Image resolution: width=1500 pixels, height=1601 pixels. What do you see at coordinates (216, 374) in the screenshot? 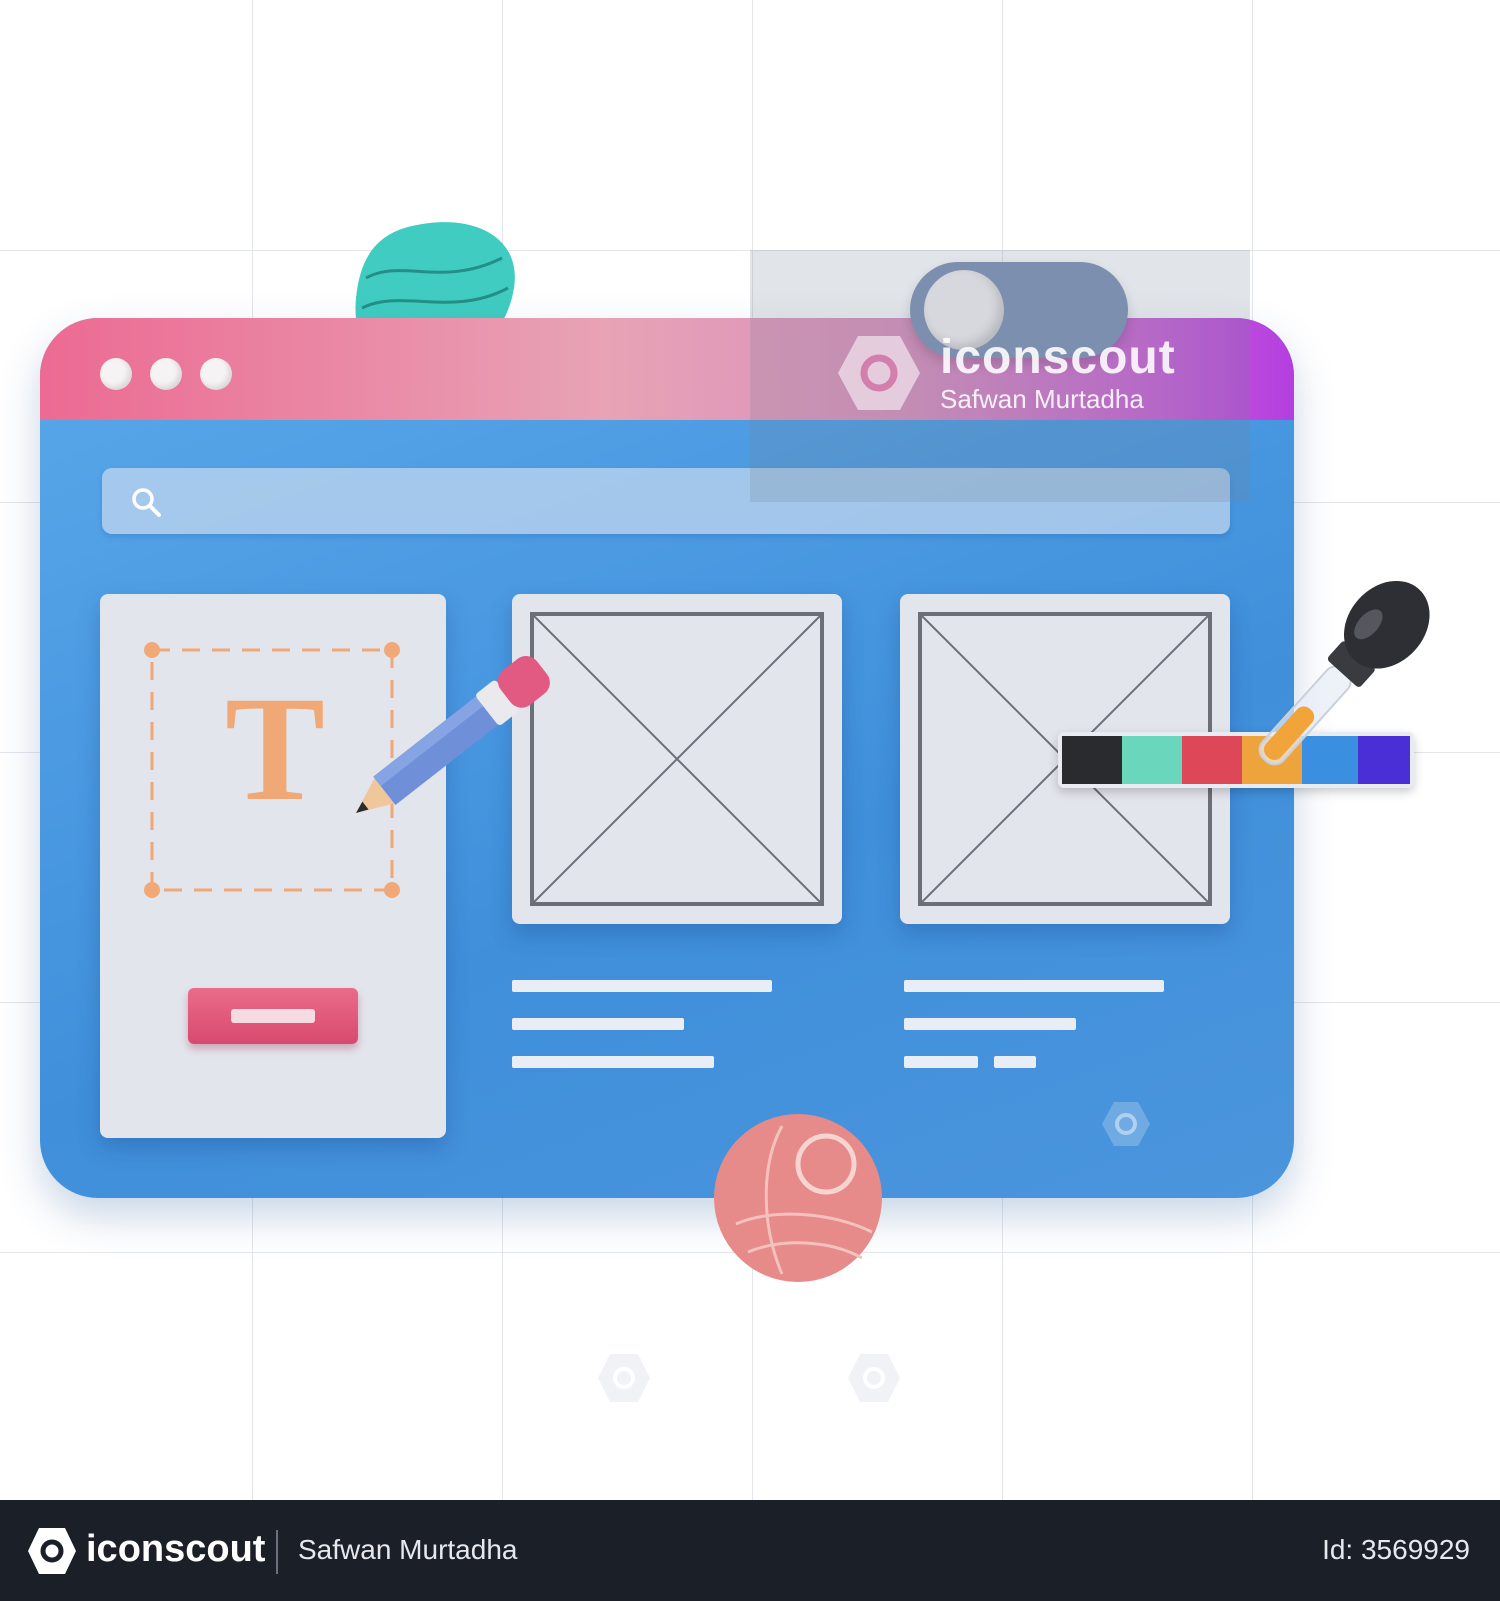
I see `window-maximize-dot` at bounding box center [216, 374].